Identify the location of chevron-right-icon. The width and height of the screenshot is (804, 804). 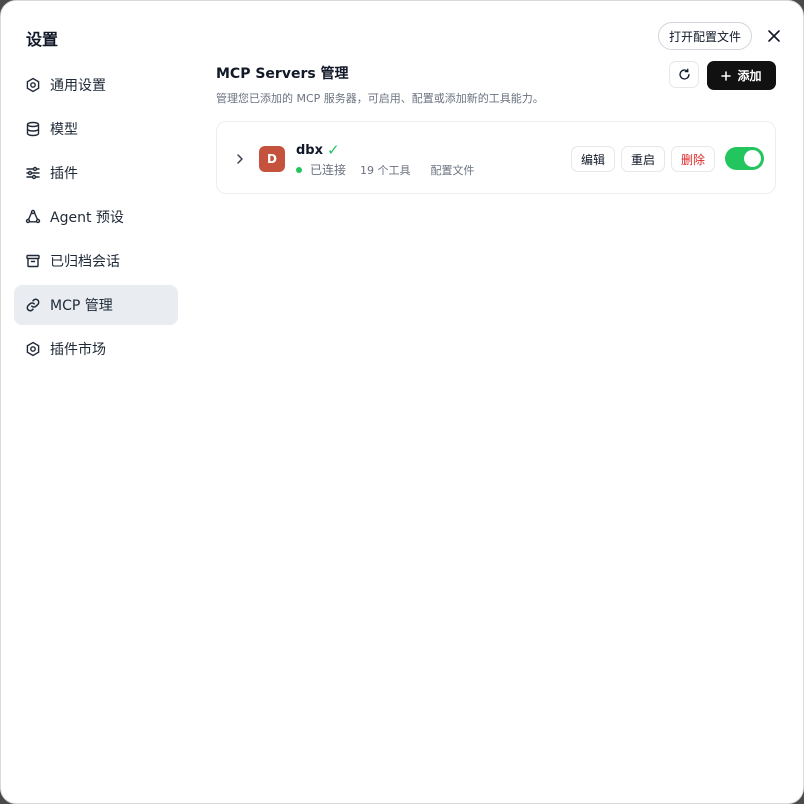
(240, 159).